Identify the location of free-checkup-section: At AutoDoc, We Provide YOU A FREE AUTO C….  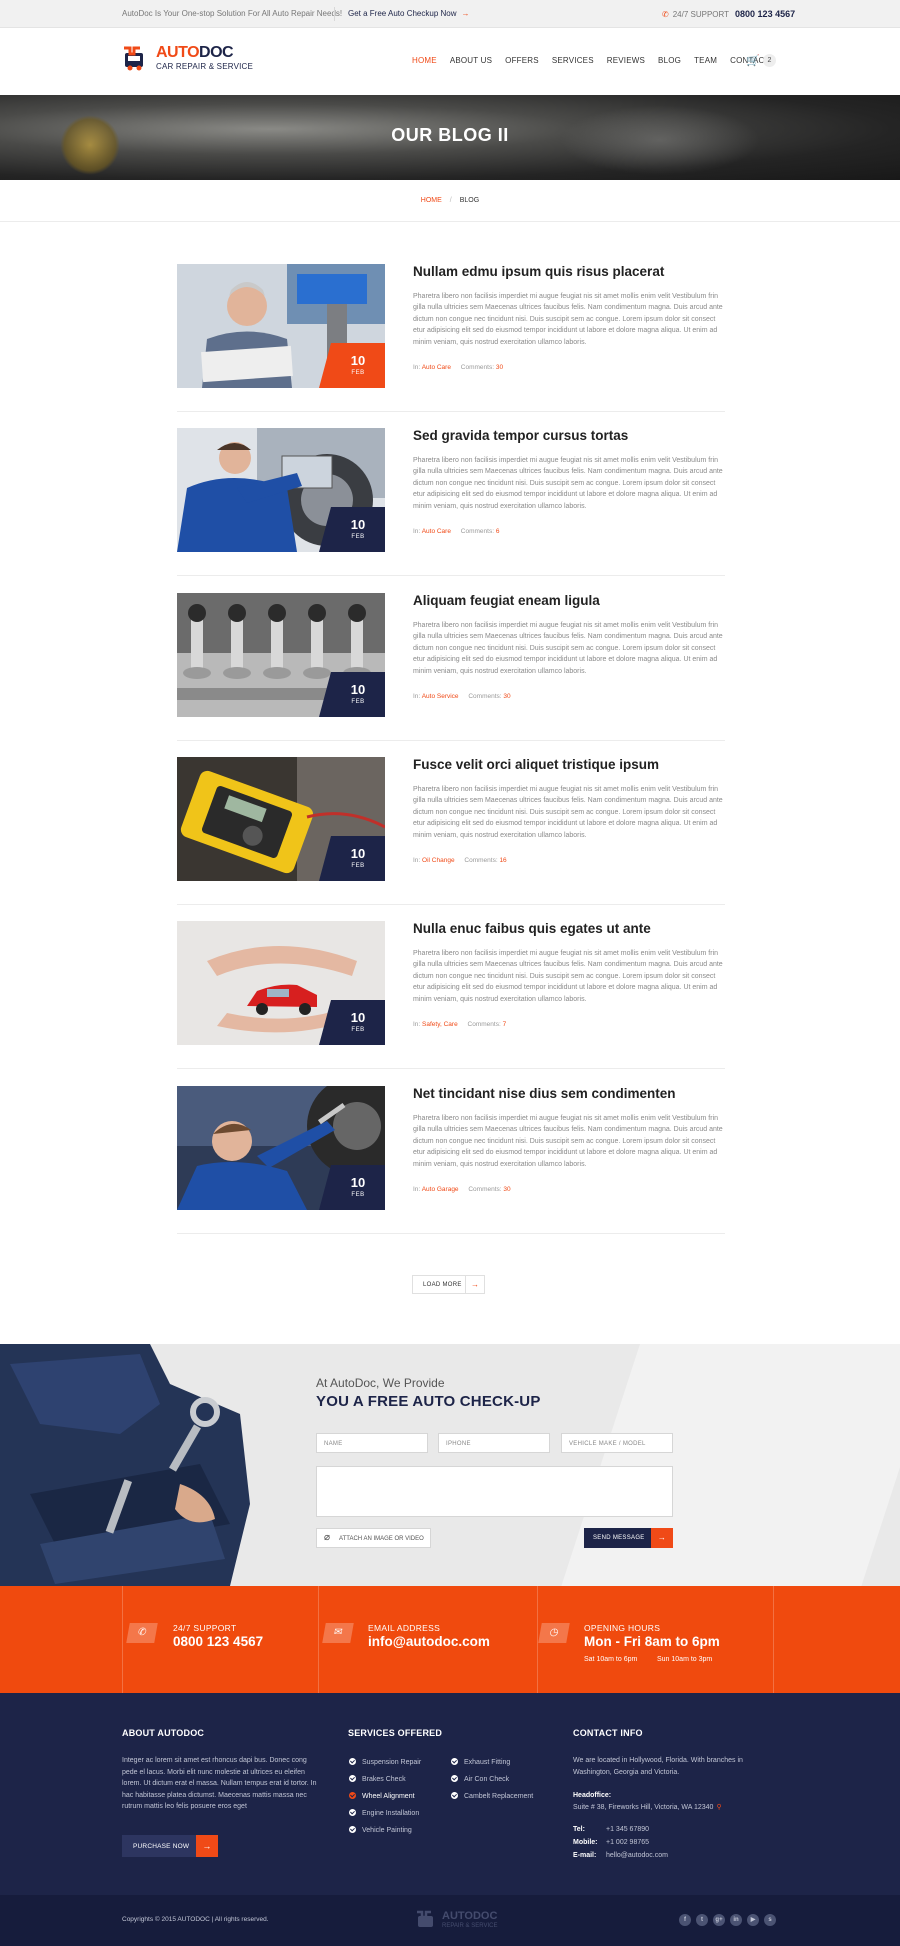
(450, 1465).